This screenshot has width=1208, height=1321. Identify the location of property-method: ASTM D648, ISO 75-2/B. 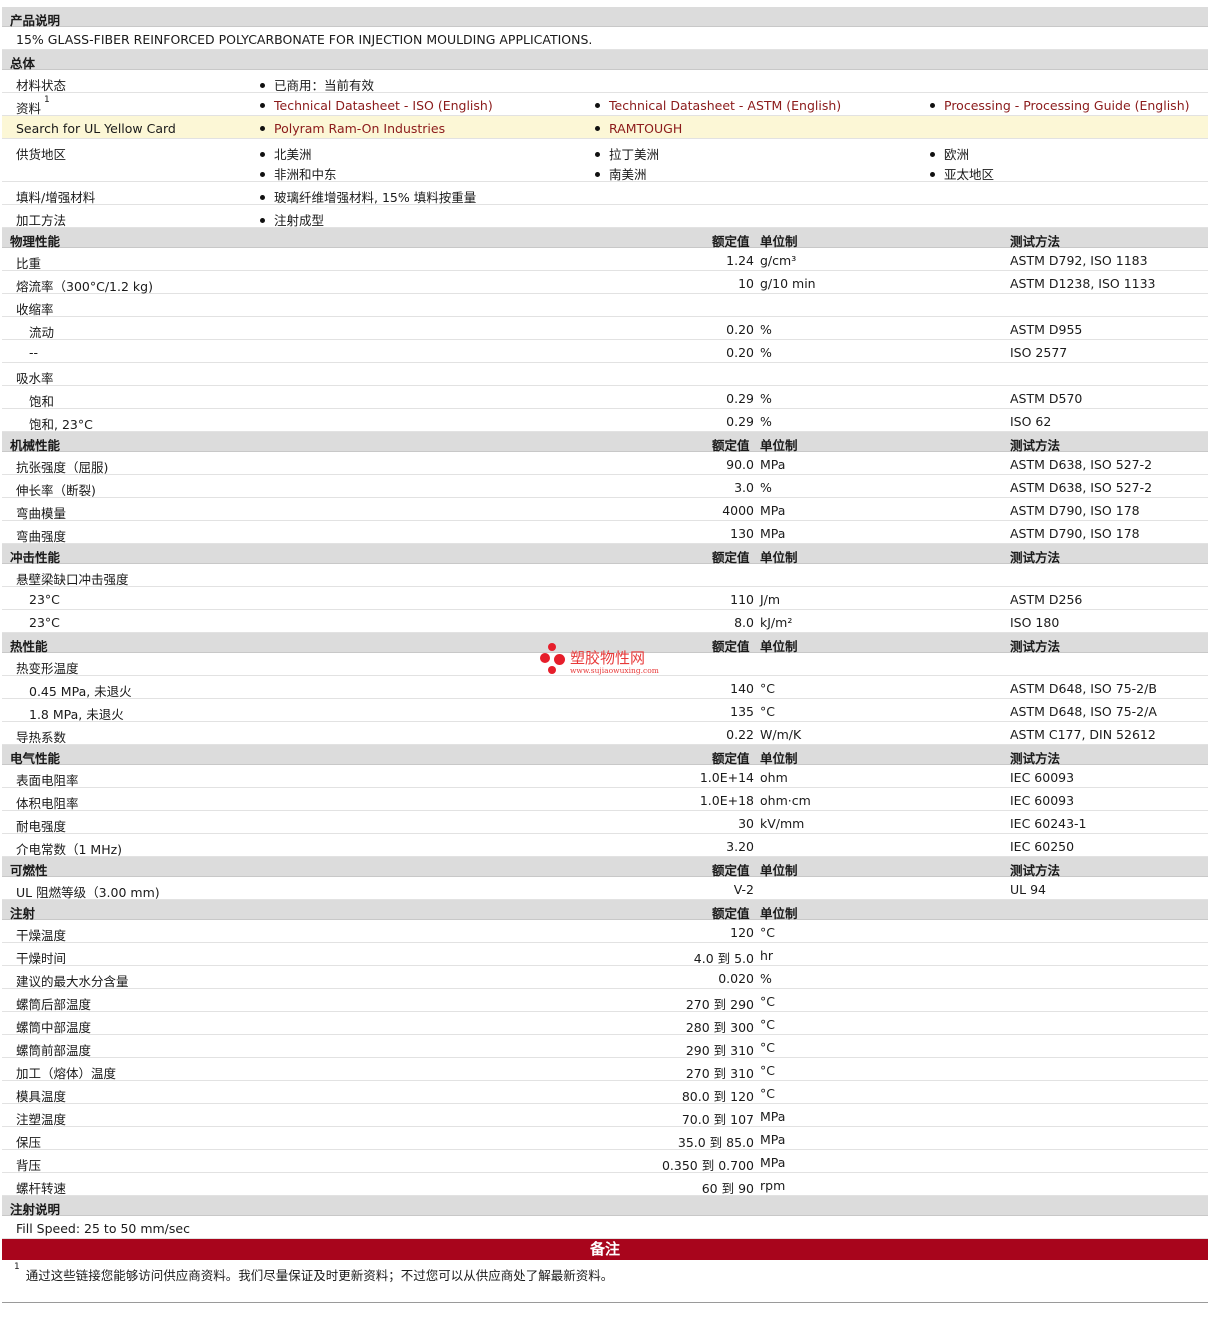
(1083, 688).